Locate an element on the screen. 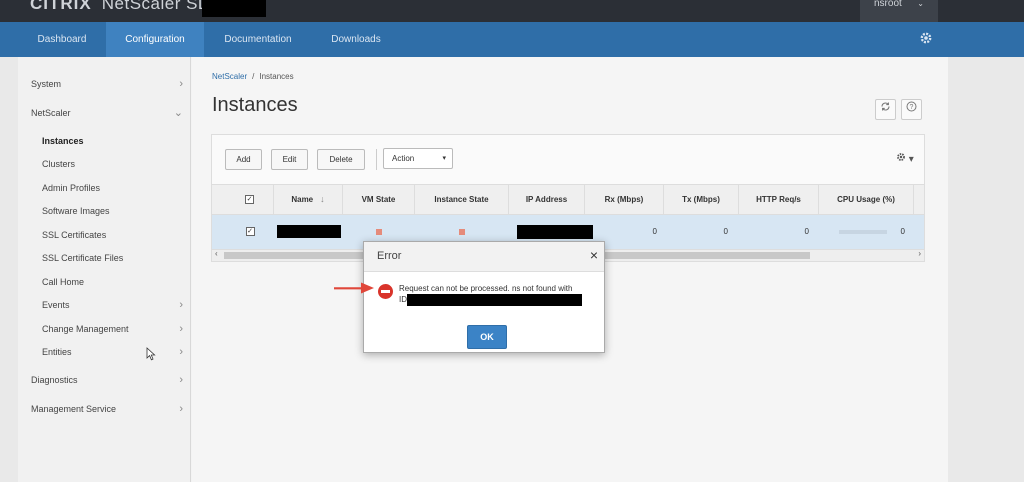  col-vm-state: VM State is located at coordinates (379, 199).